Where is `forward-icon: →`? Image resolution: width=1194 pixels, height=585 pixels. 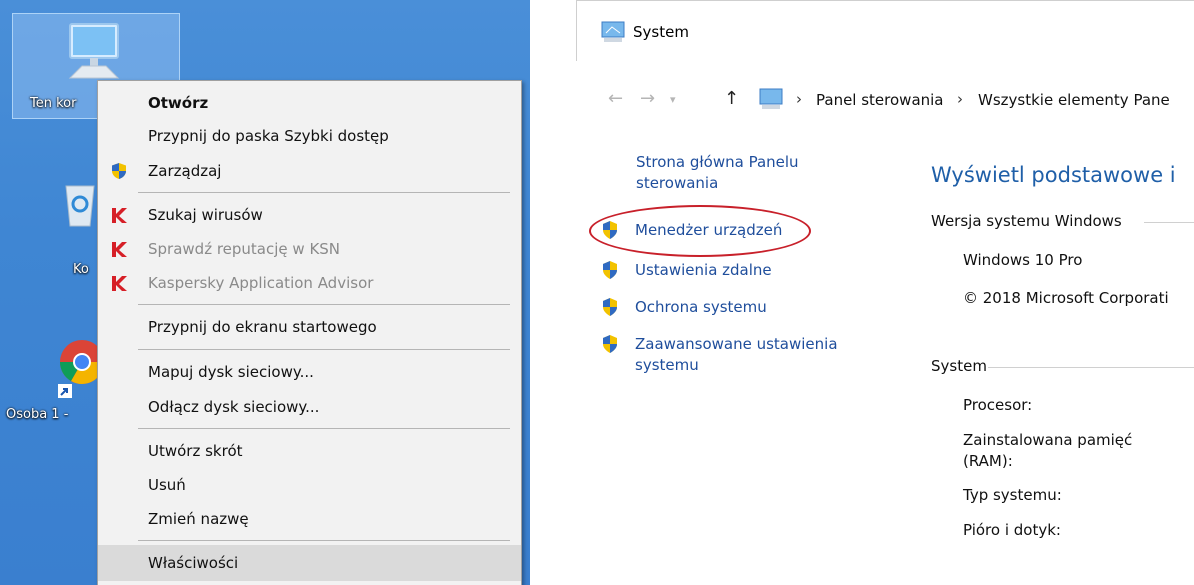
forward-icon: → is located at coordinates (647, 98).